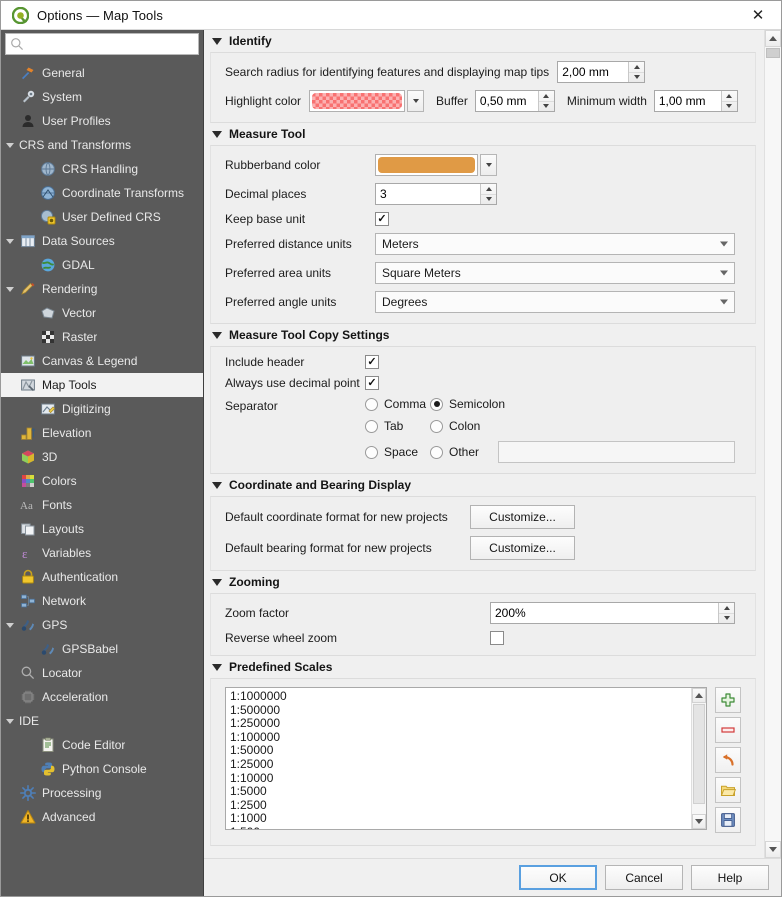 Image resolution: width=782 pixels, height=897 pixels. I want to click on rubberband-color-button, so click(436, 165).